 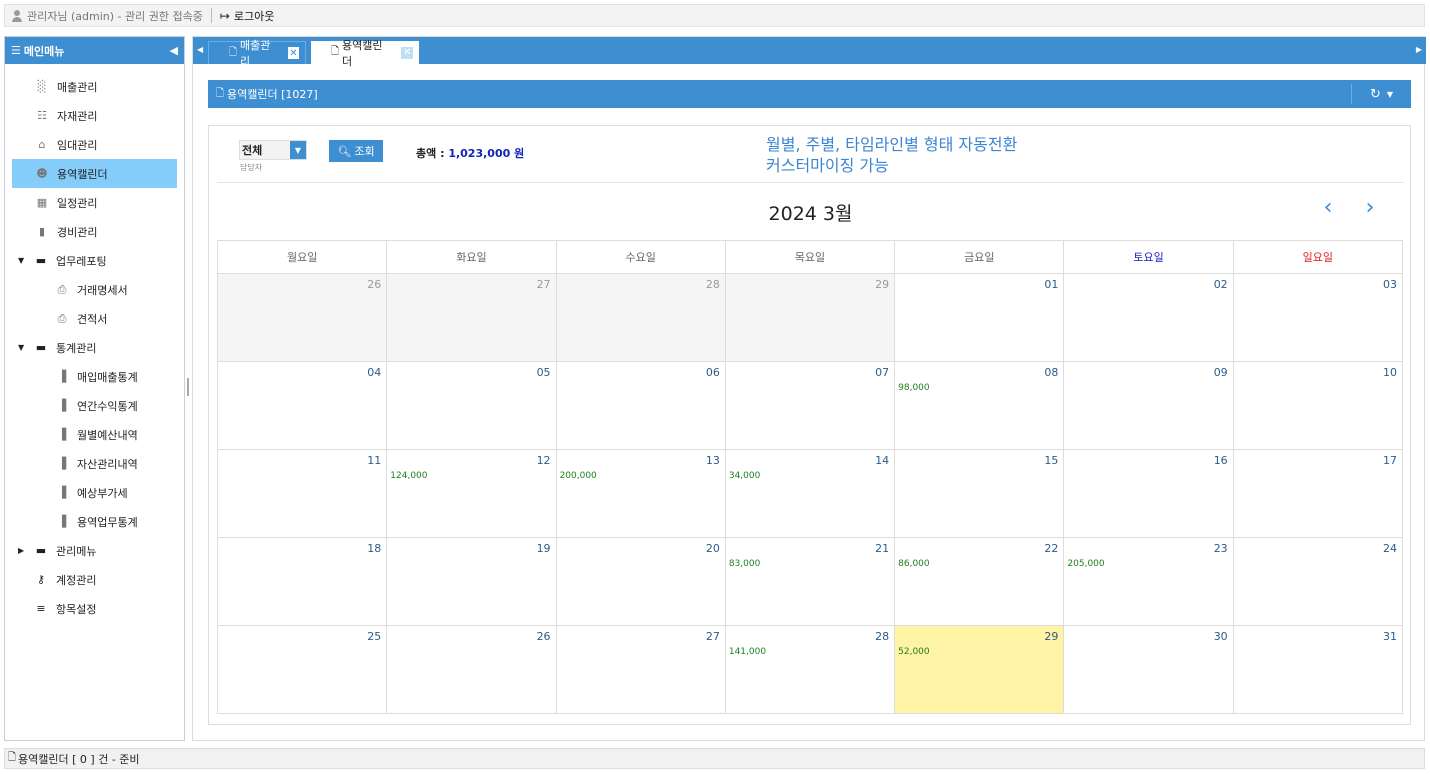 What do you see at coordinates (640, 405) in the screenshot?
I see `calendar-day: 06` at bounding box center [640, 405].